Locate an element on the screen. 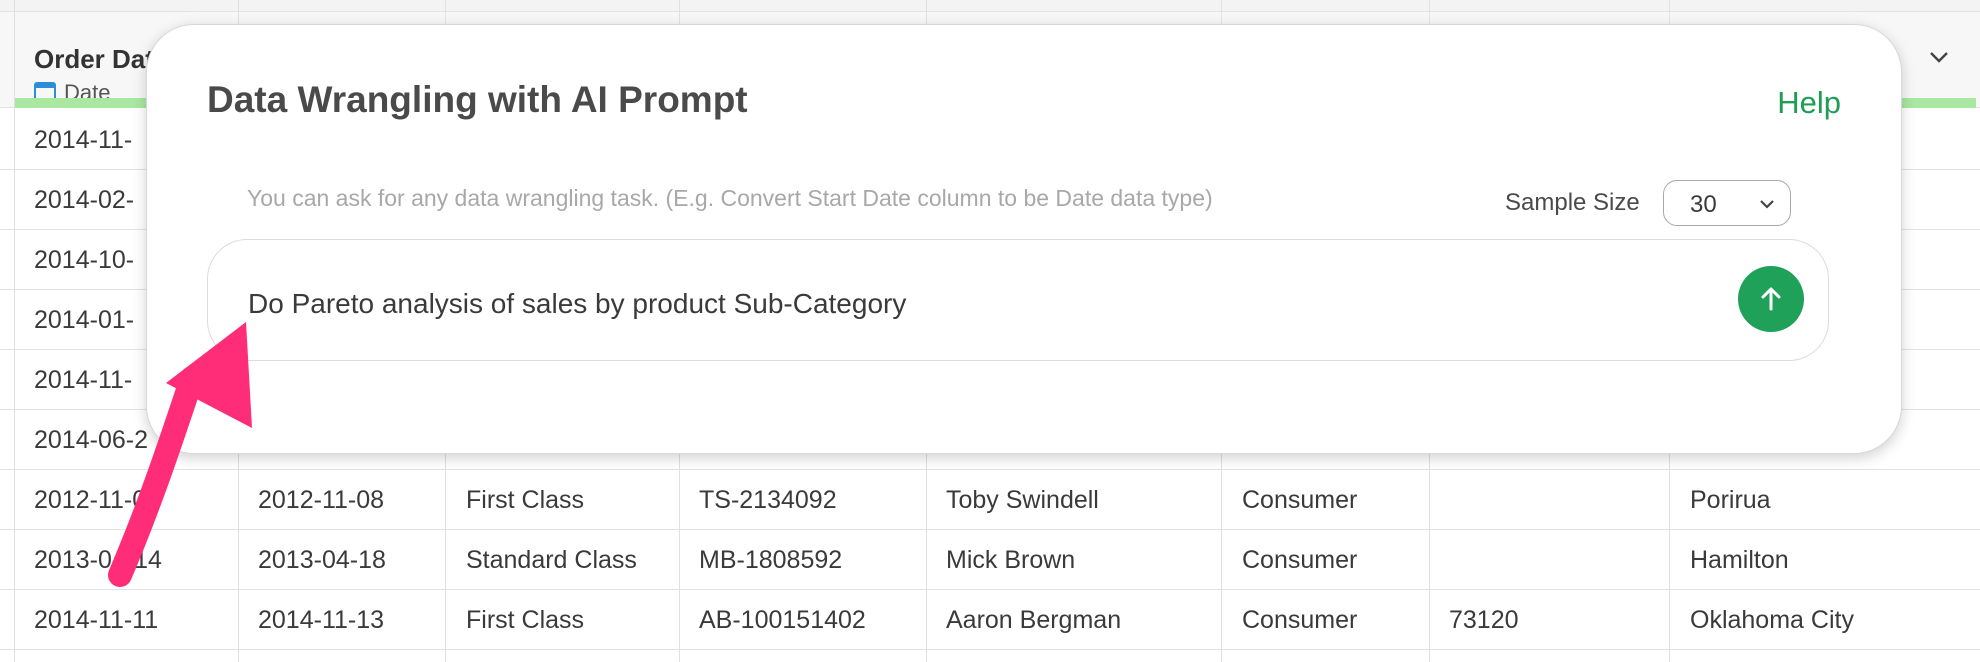 The image size is (1980, 662). dialog-title: Data Wrangling with AI Prompt is located at coordinates (477, 99).